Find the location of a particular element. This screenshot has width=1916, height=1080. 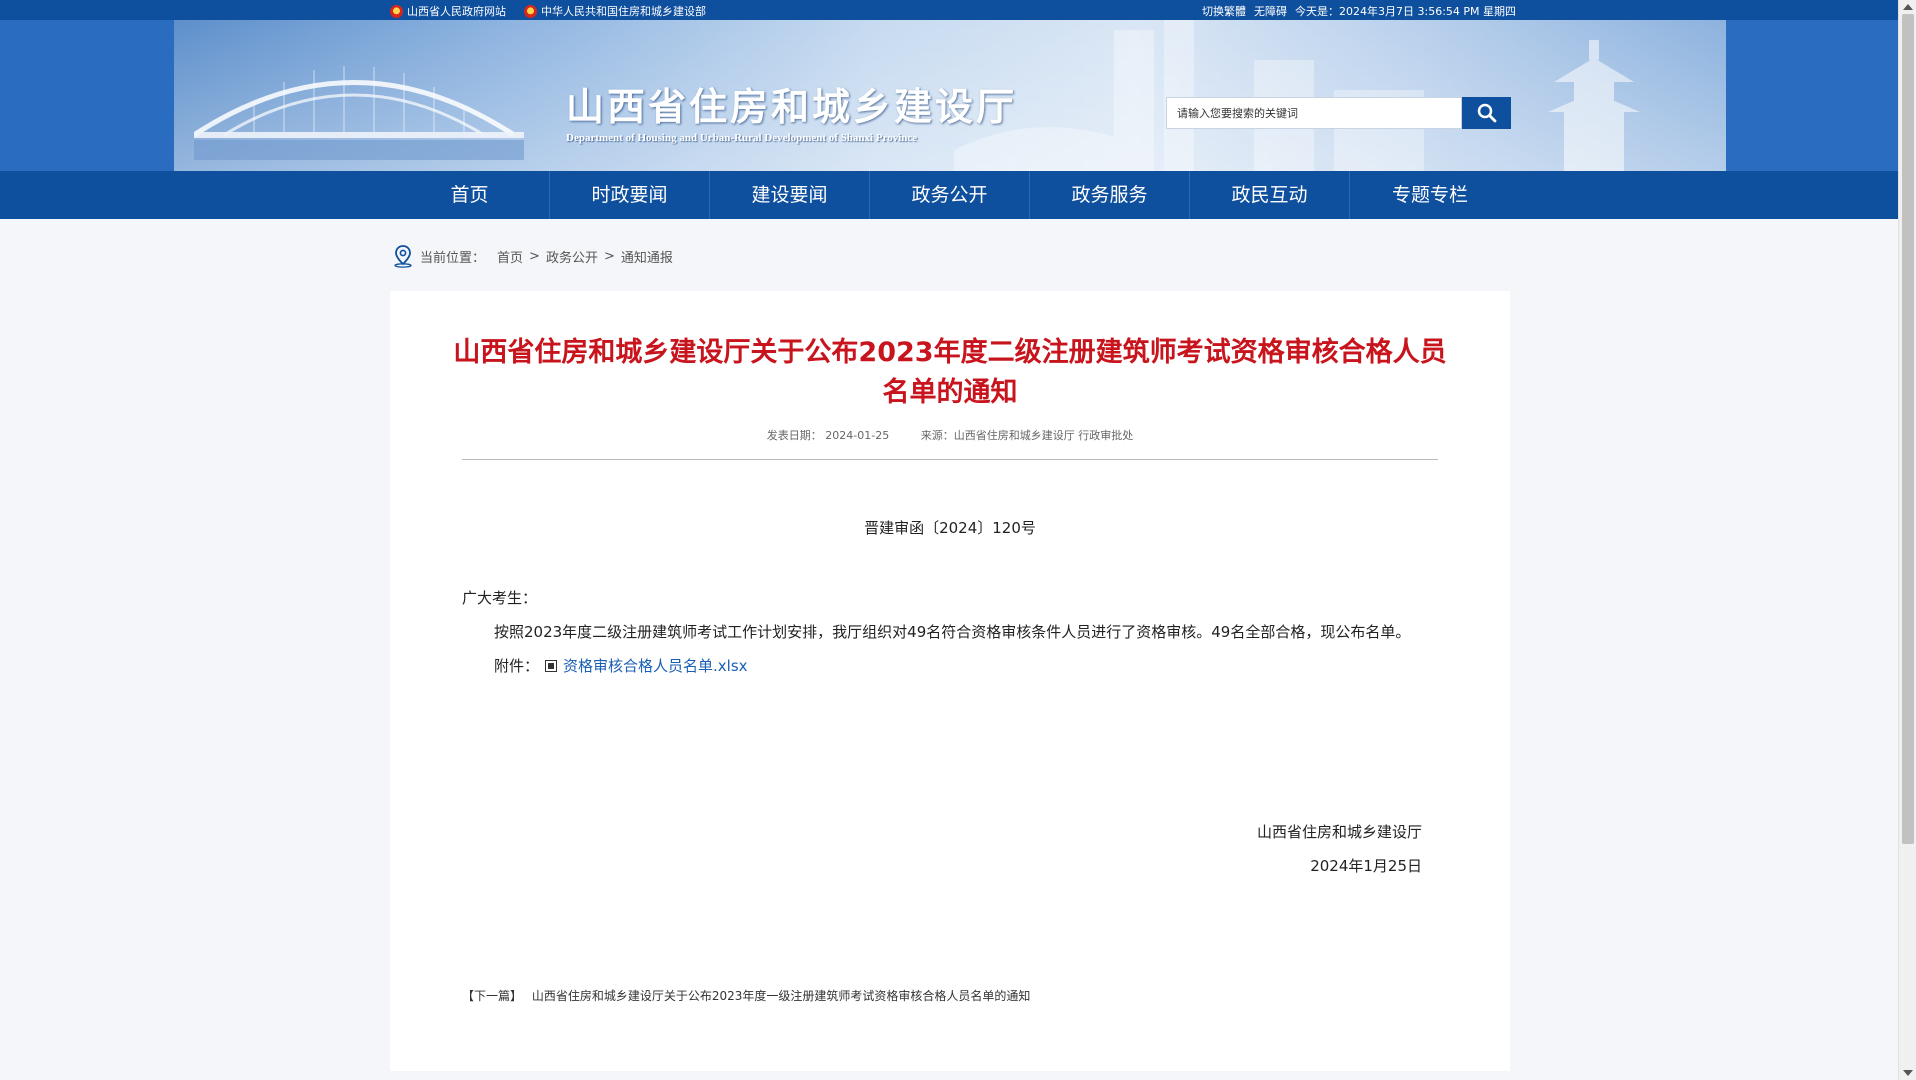

breadcrumb: 当前位置： 首页 > 政务公开 > 通知通报 is located at coordinates (532, 256).